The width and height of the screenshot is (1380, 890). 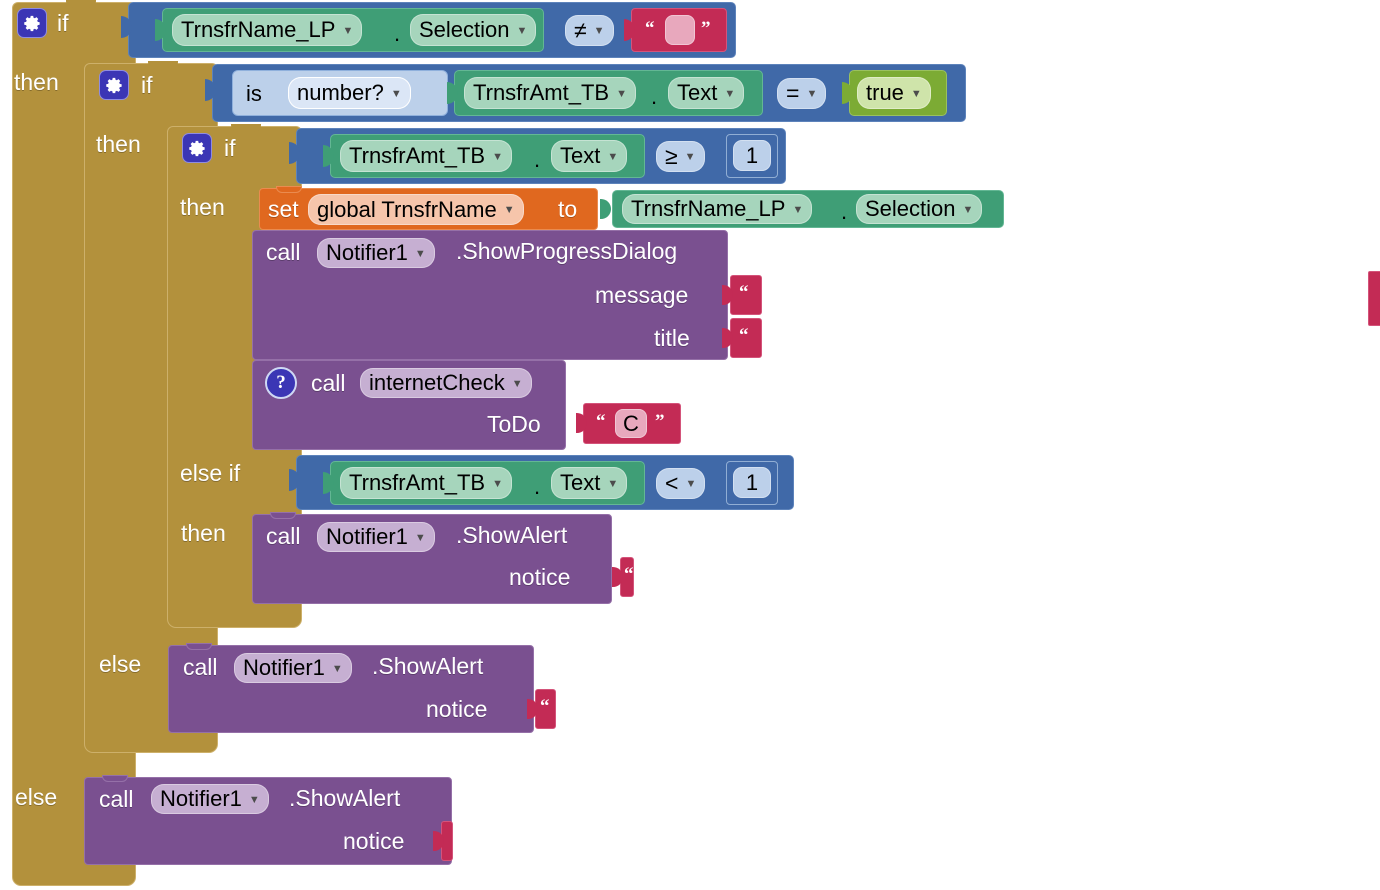 I want to click on arg-label-message: message, so click(x=642, y=295).